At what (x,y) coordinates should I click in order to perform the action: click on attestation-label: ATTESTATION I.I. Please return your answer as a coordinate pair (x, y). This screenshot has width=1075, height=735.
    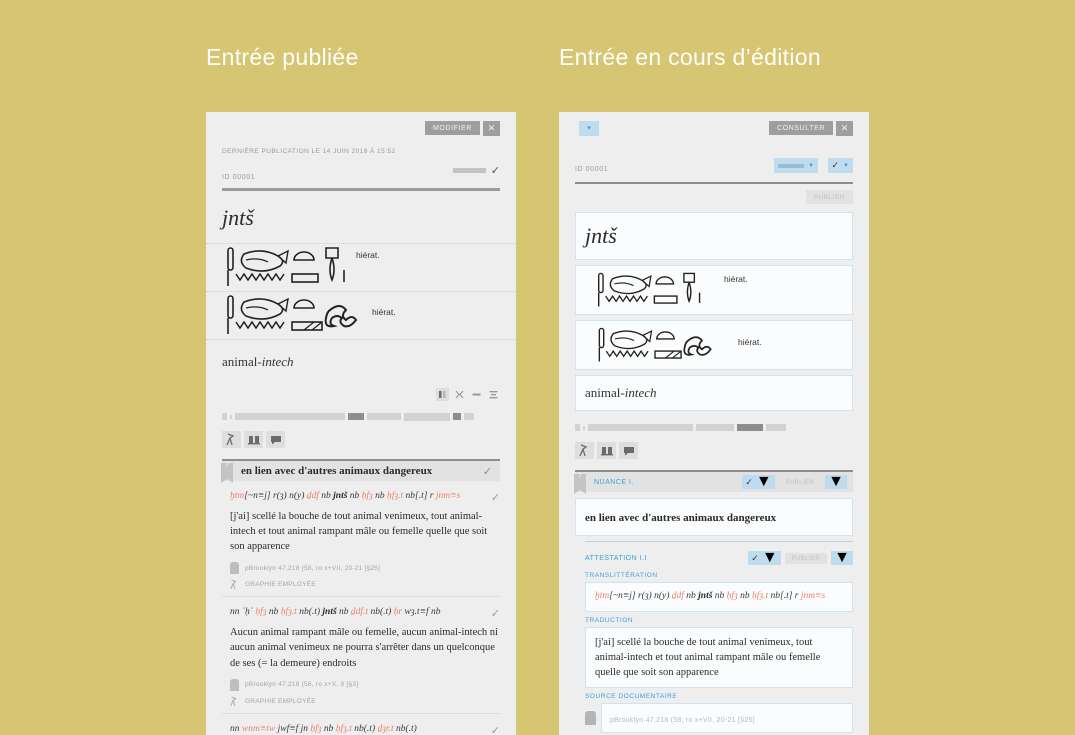
    Looking at the image, I should click on (616, 558).